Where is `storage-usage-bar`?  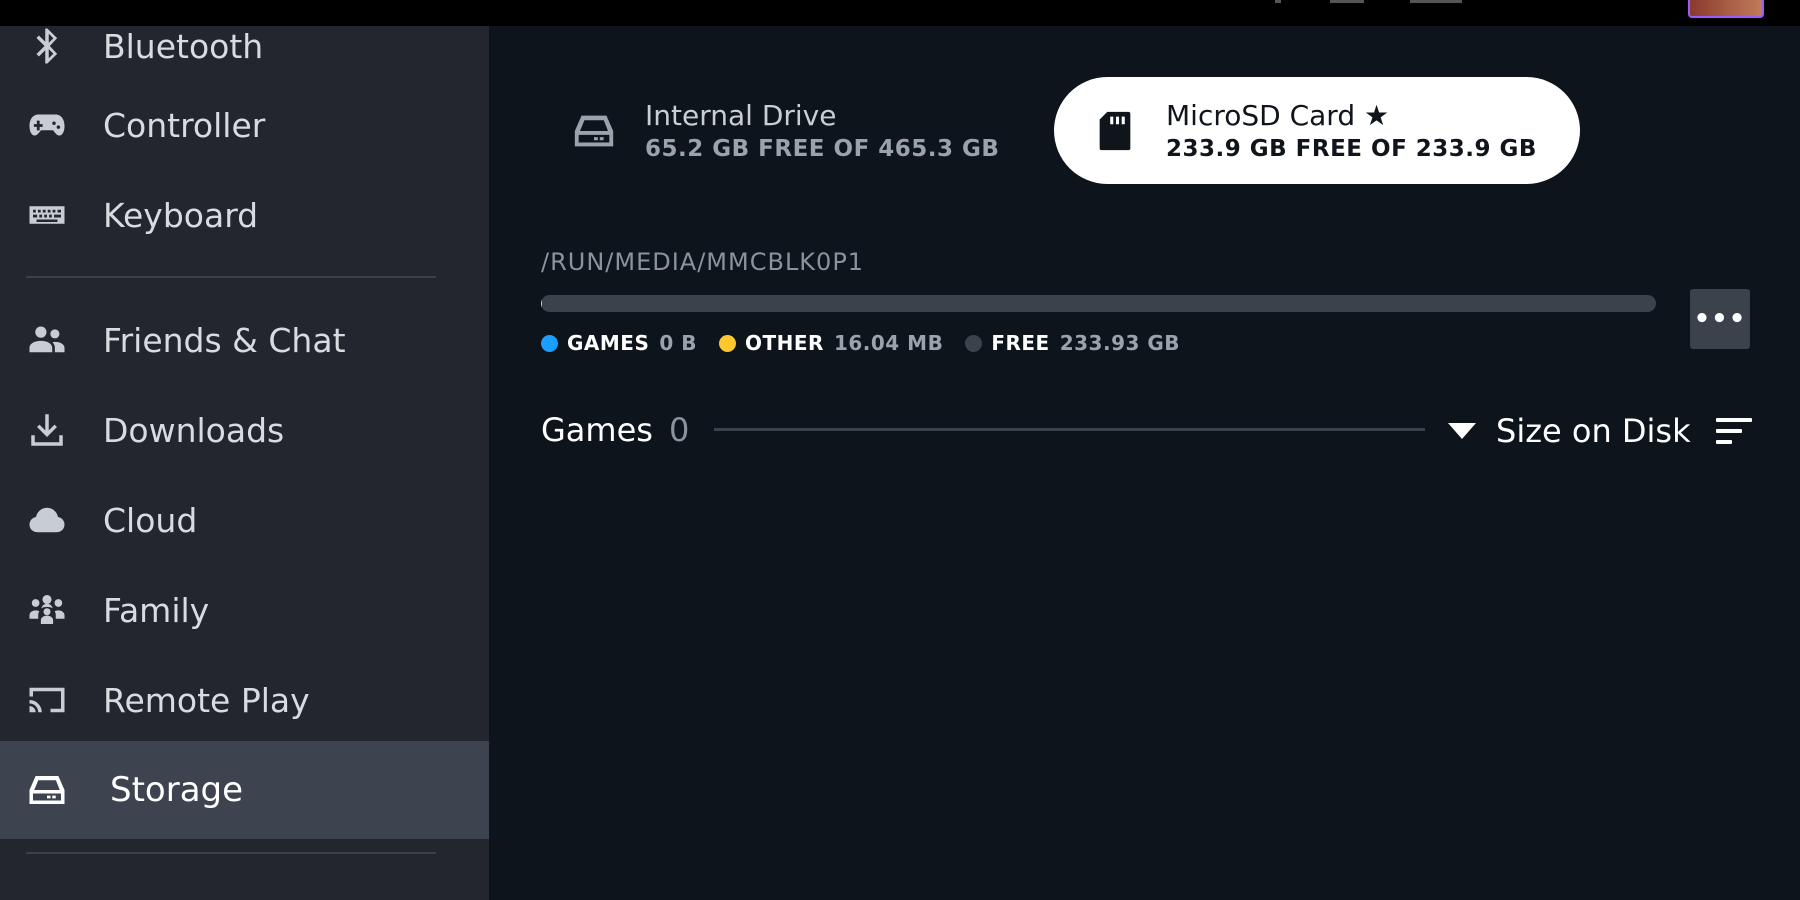 storage-usage-bar is located at coordinates (1098, 303).